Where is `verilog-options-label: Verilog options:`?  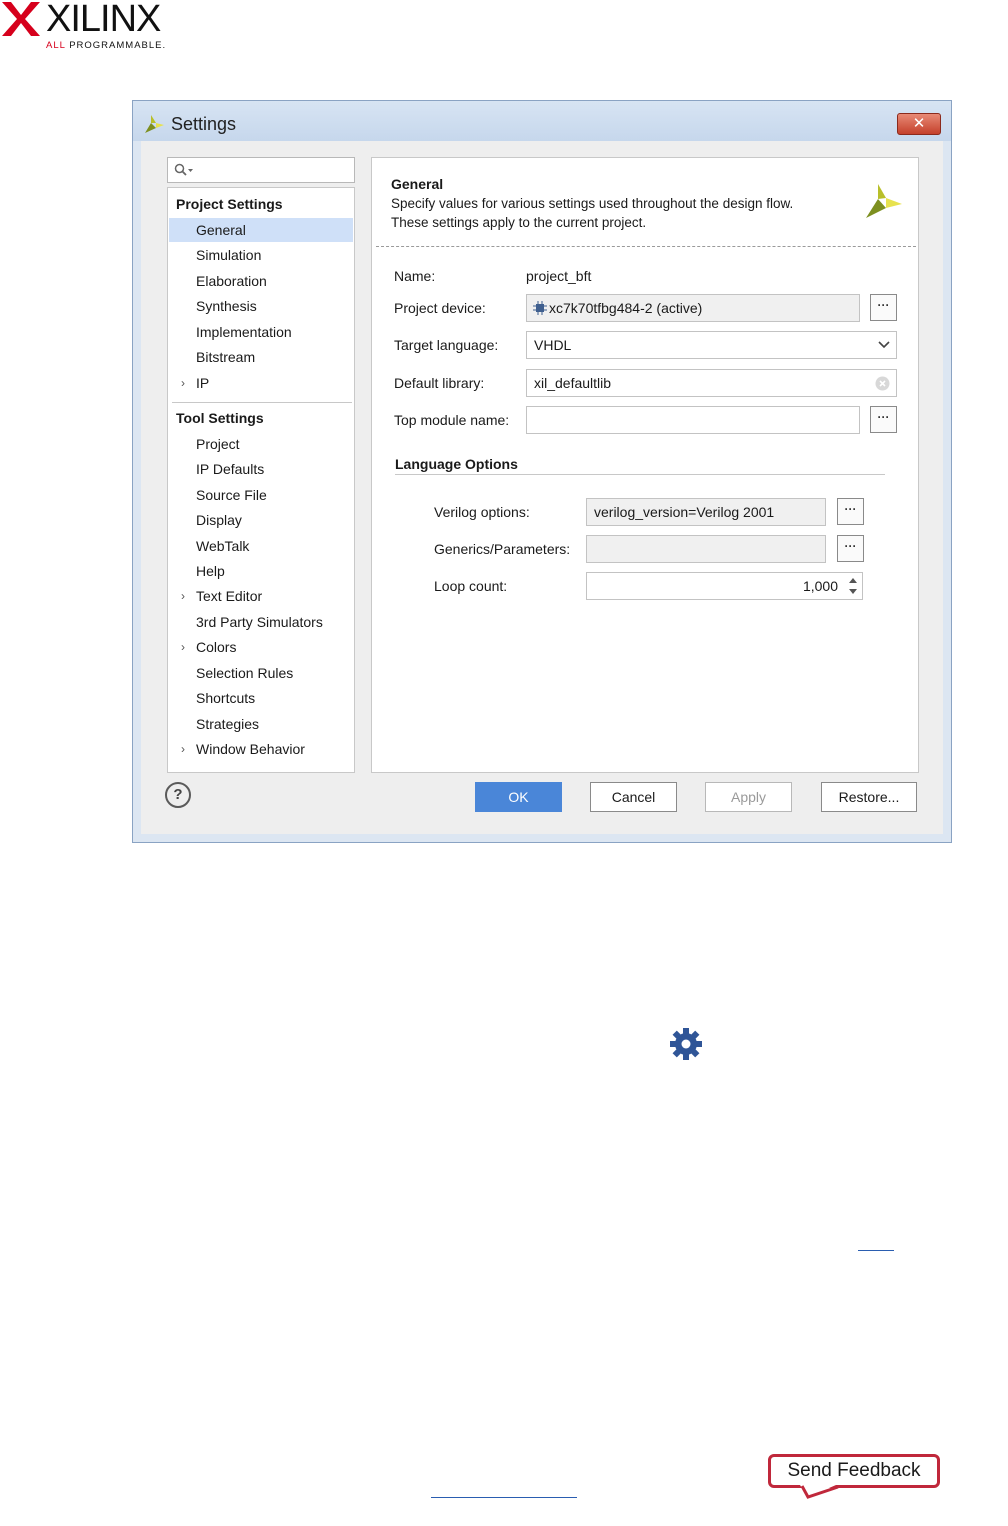
verilog-options-label: Verilog options: is located at coordinates (482, 512).